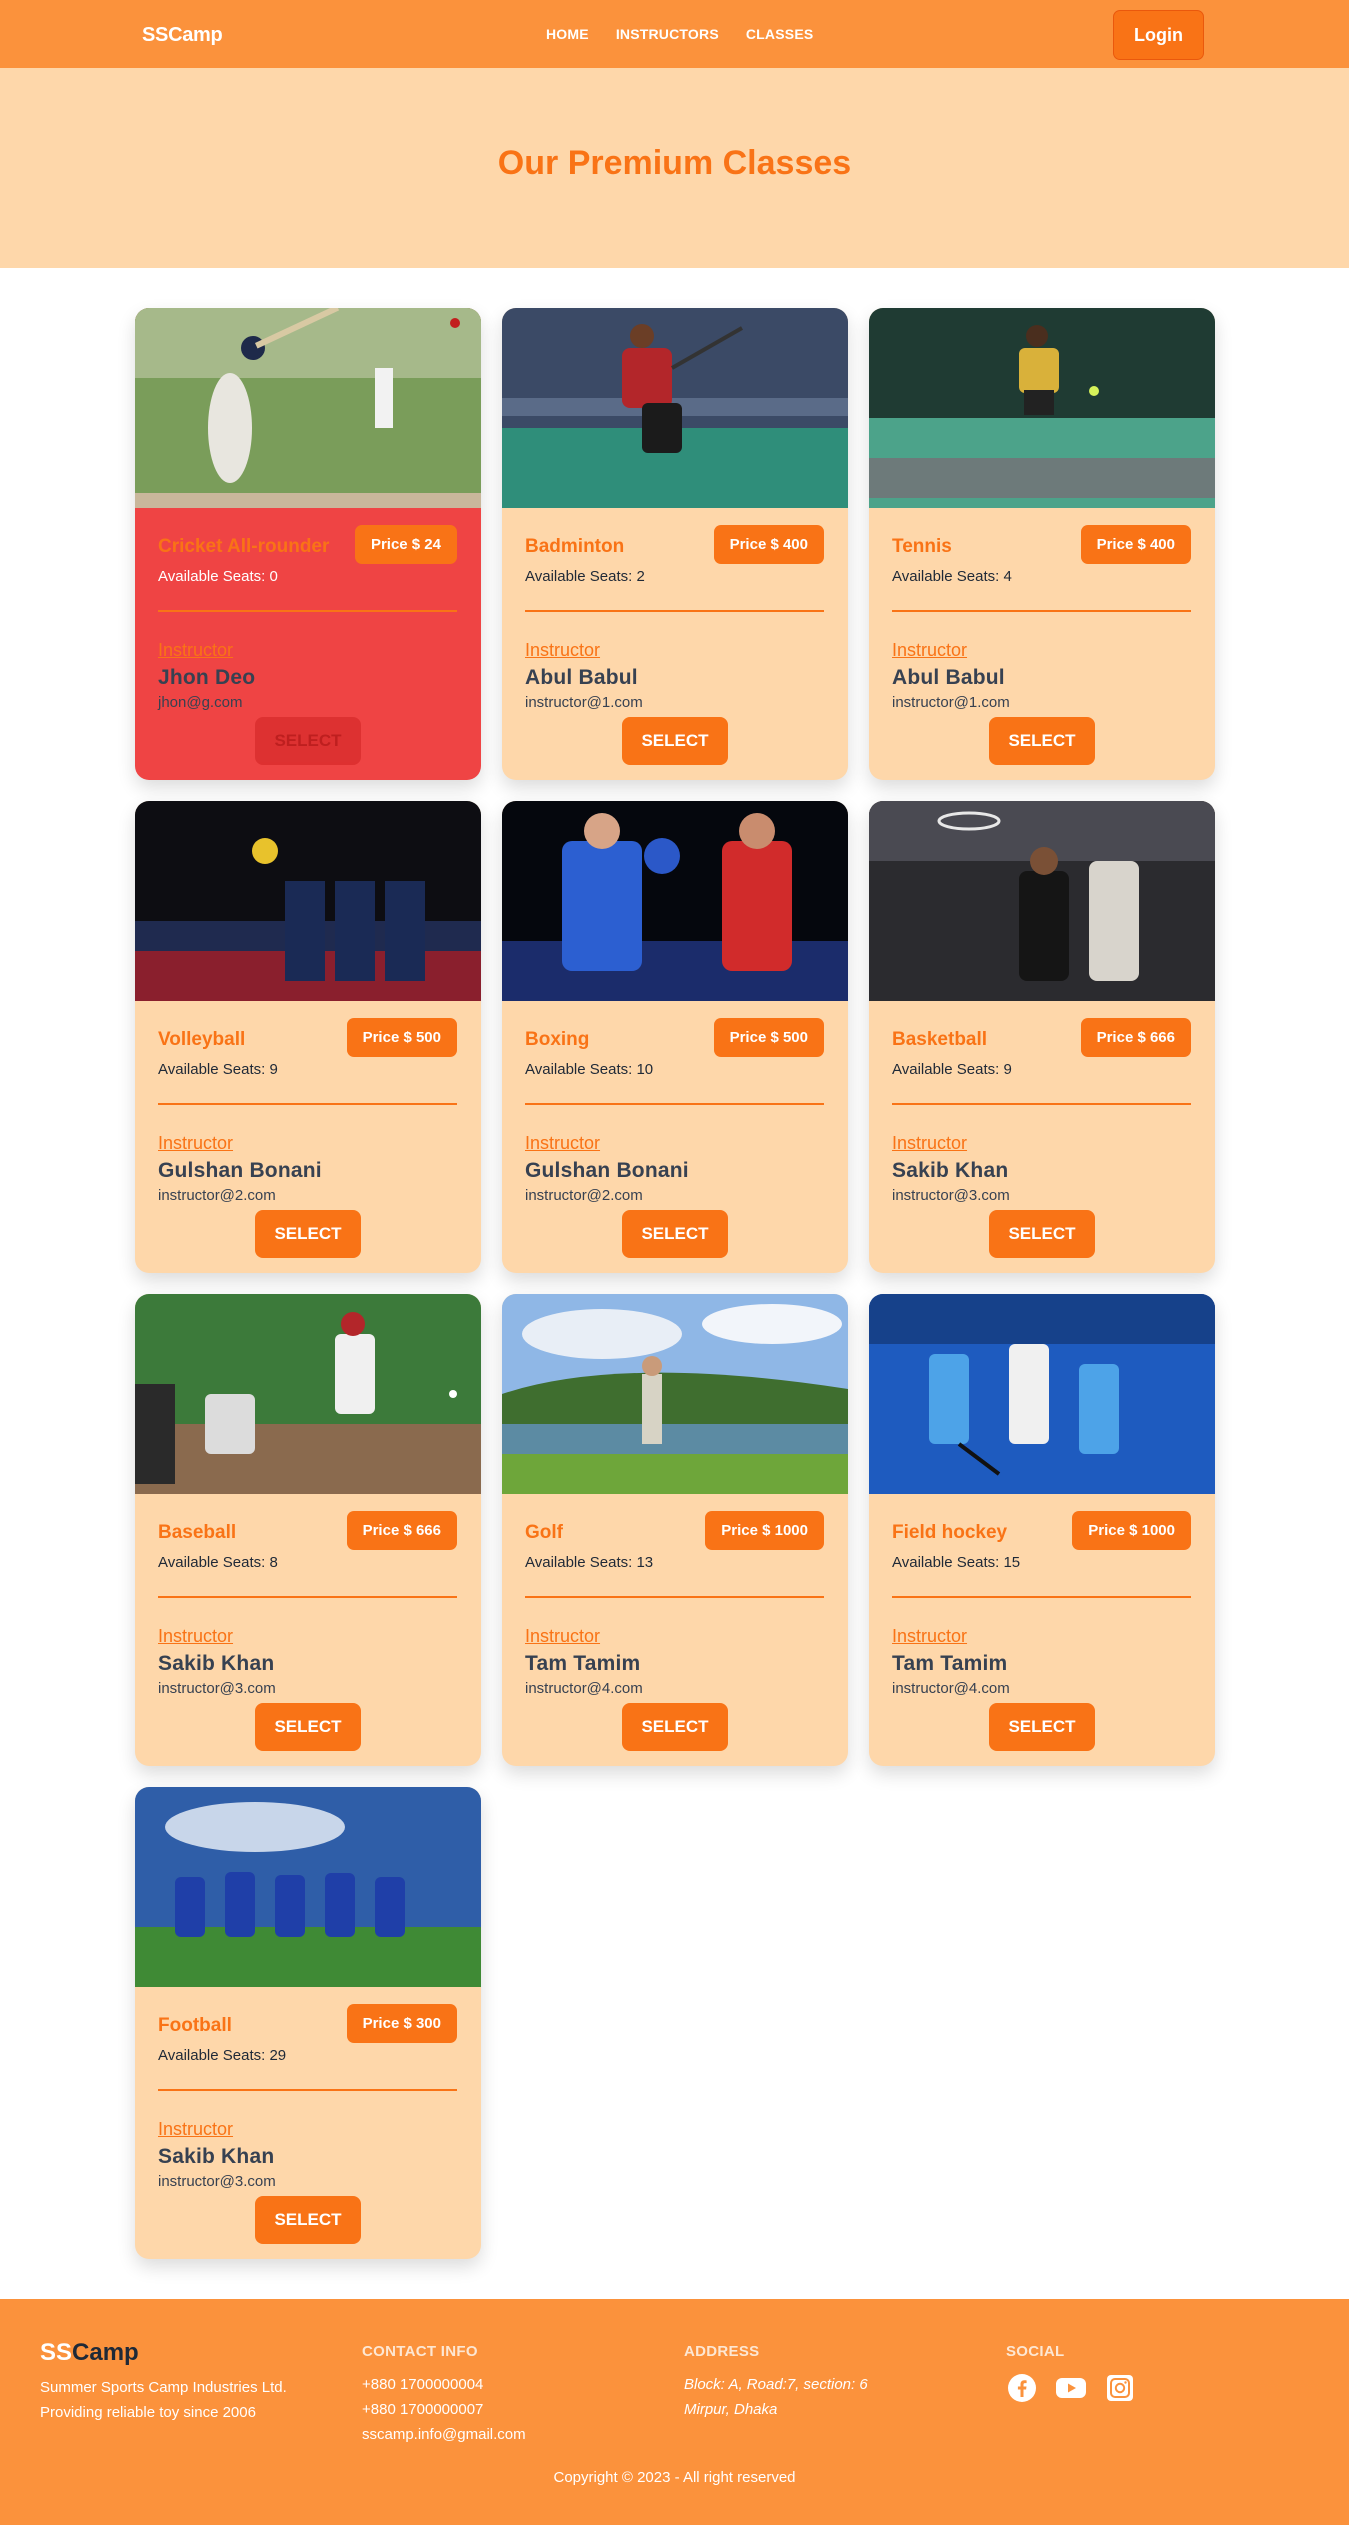 Image resolution: width=1349 pixels, height=2525 pixels. I want to click on price-badge: Price $ 1000, so click(764, 1530).